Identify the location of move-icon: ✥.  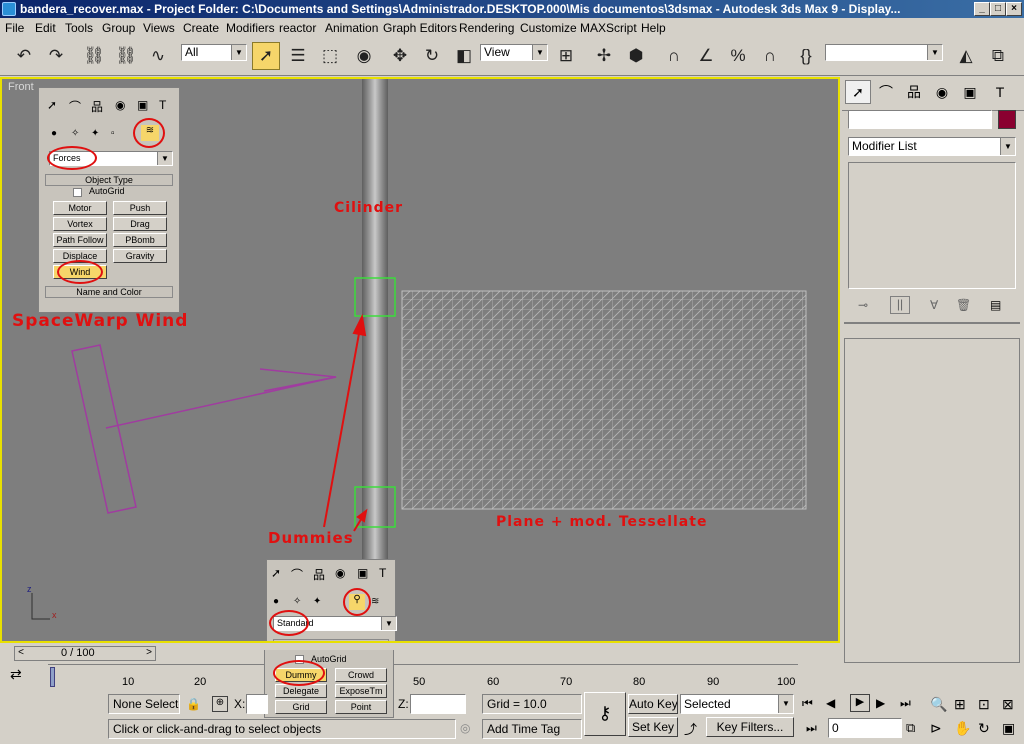
(400, 56).